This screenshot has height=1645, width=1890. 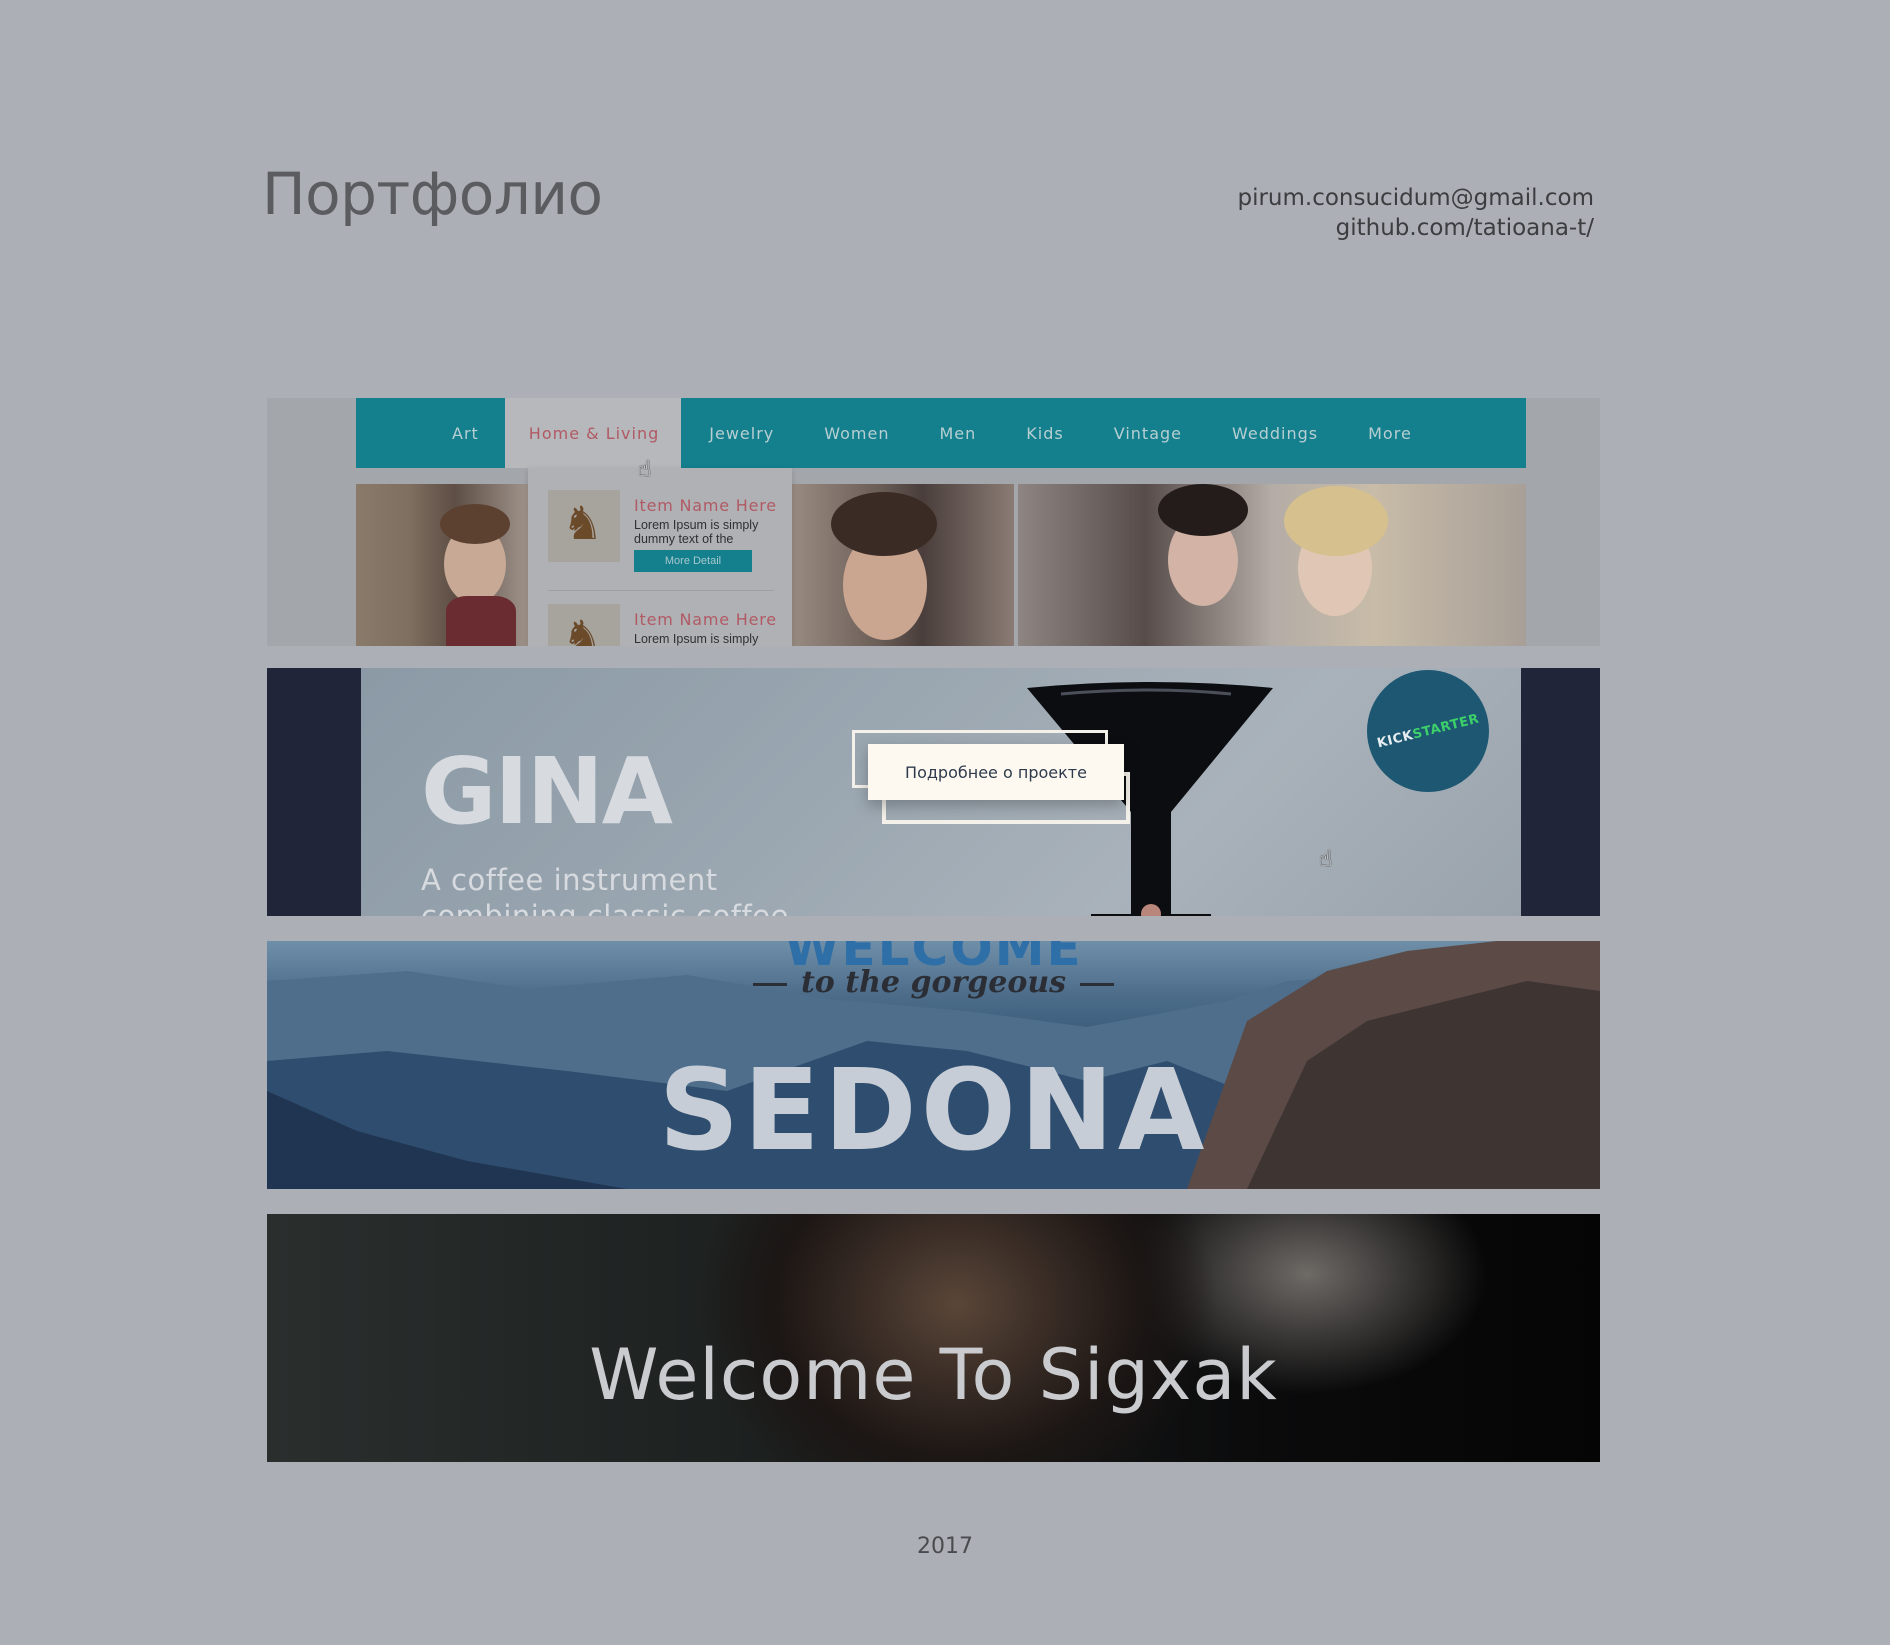 I want to click on photo-two-women, so click(x=1271, y=565).